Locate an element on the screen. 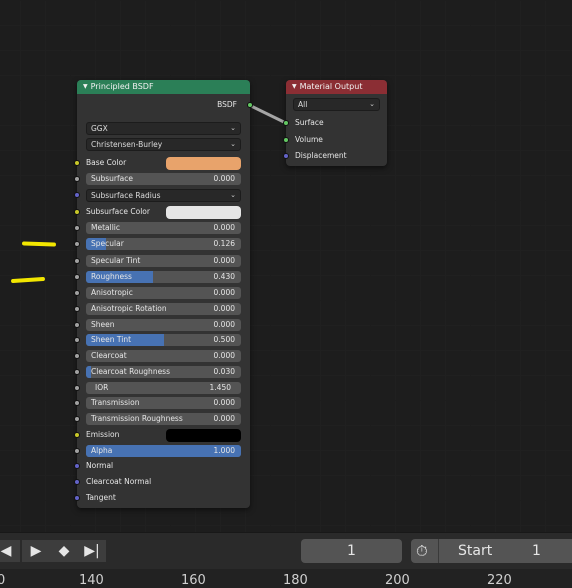  field-label: Metallic is located at coordinates (105, 227).